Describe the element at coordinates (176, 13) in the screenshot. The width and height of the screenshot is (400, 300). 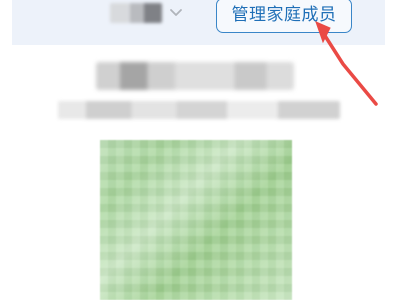
I see `chevron-down-icon` at that location.